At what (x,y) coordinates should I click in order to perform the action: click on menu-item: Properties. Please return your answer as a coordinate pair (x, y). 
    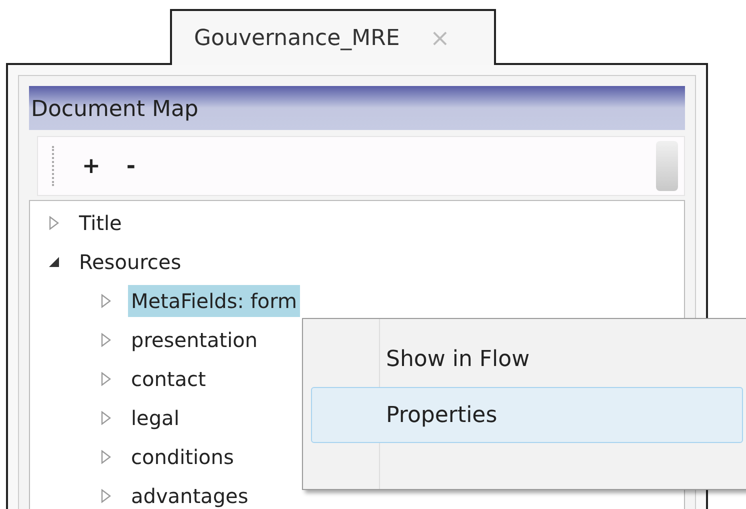
    Looking at the image, I should click on (527, 415).